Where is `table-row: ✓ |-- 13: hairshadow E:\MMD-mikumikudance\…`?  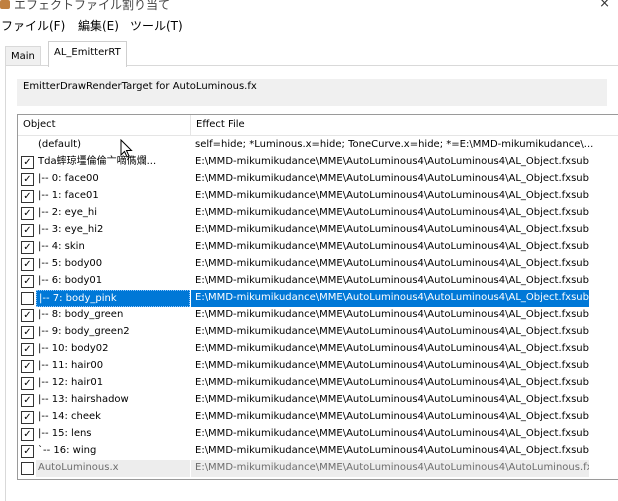
table-row: ✓ |-- 13: hairshadow E:\MMD-mikumikudance\… is located at coordinates (318, 400).